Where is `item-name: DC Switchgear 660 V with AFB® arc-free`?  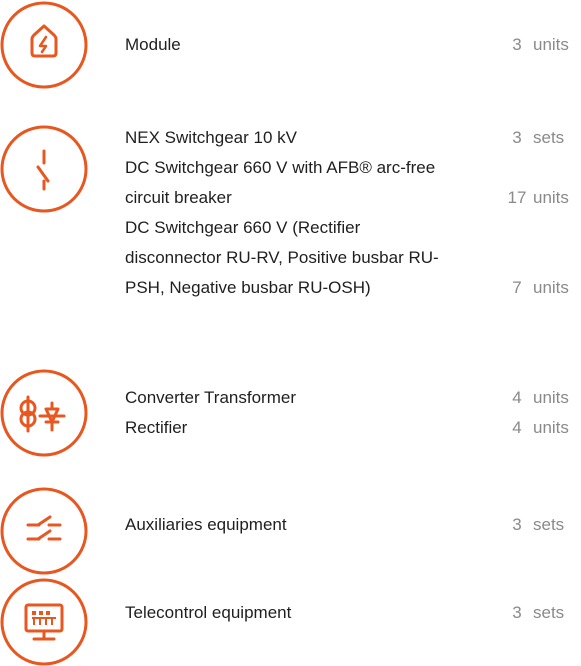
item-name: DC Switchgear 660 V with AFB® arc-free is located at coordinates (280, 167).